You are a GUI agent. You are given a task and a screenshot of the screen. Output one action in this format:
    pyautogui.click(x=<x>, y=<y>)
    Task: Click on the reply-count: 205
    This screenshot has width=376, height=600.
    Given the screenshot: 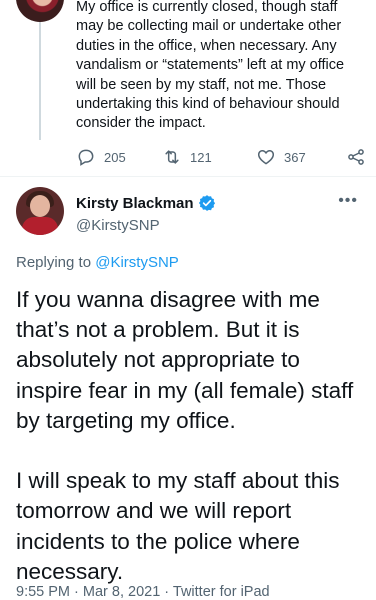 What is the action you would take?
    pyautogui.click(x=115, y=157)
    